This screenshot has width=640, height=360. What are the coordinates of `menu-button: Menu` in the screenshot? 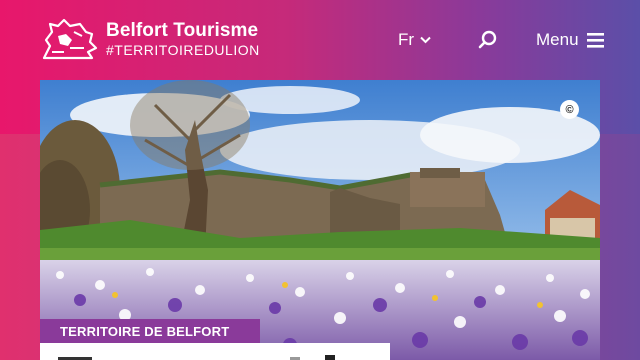 It's located at (570, 40).